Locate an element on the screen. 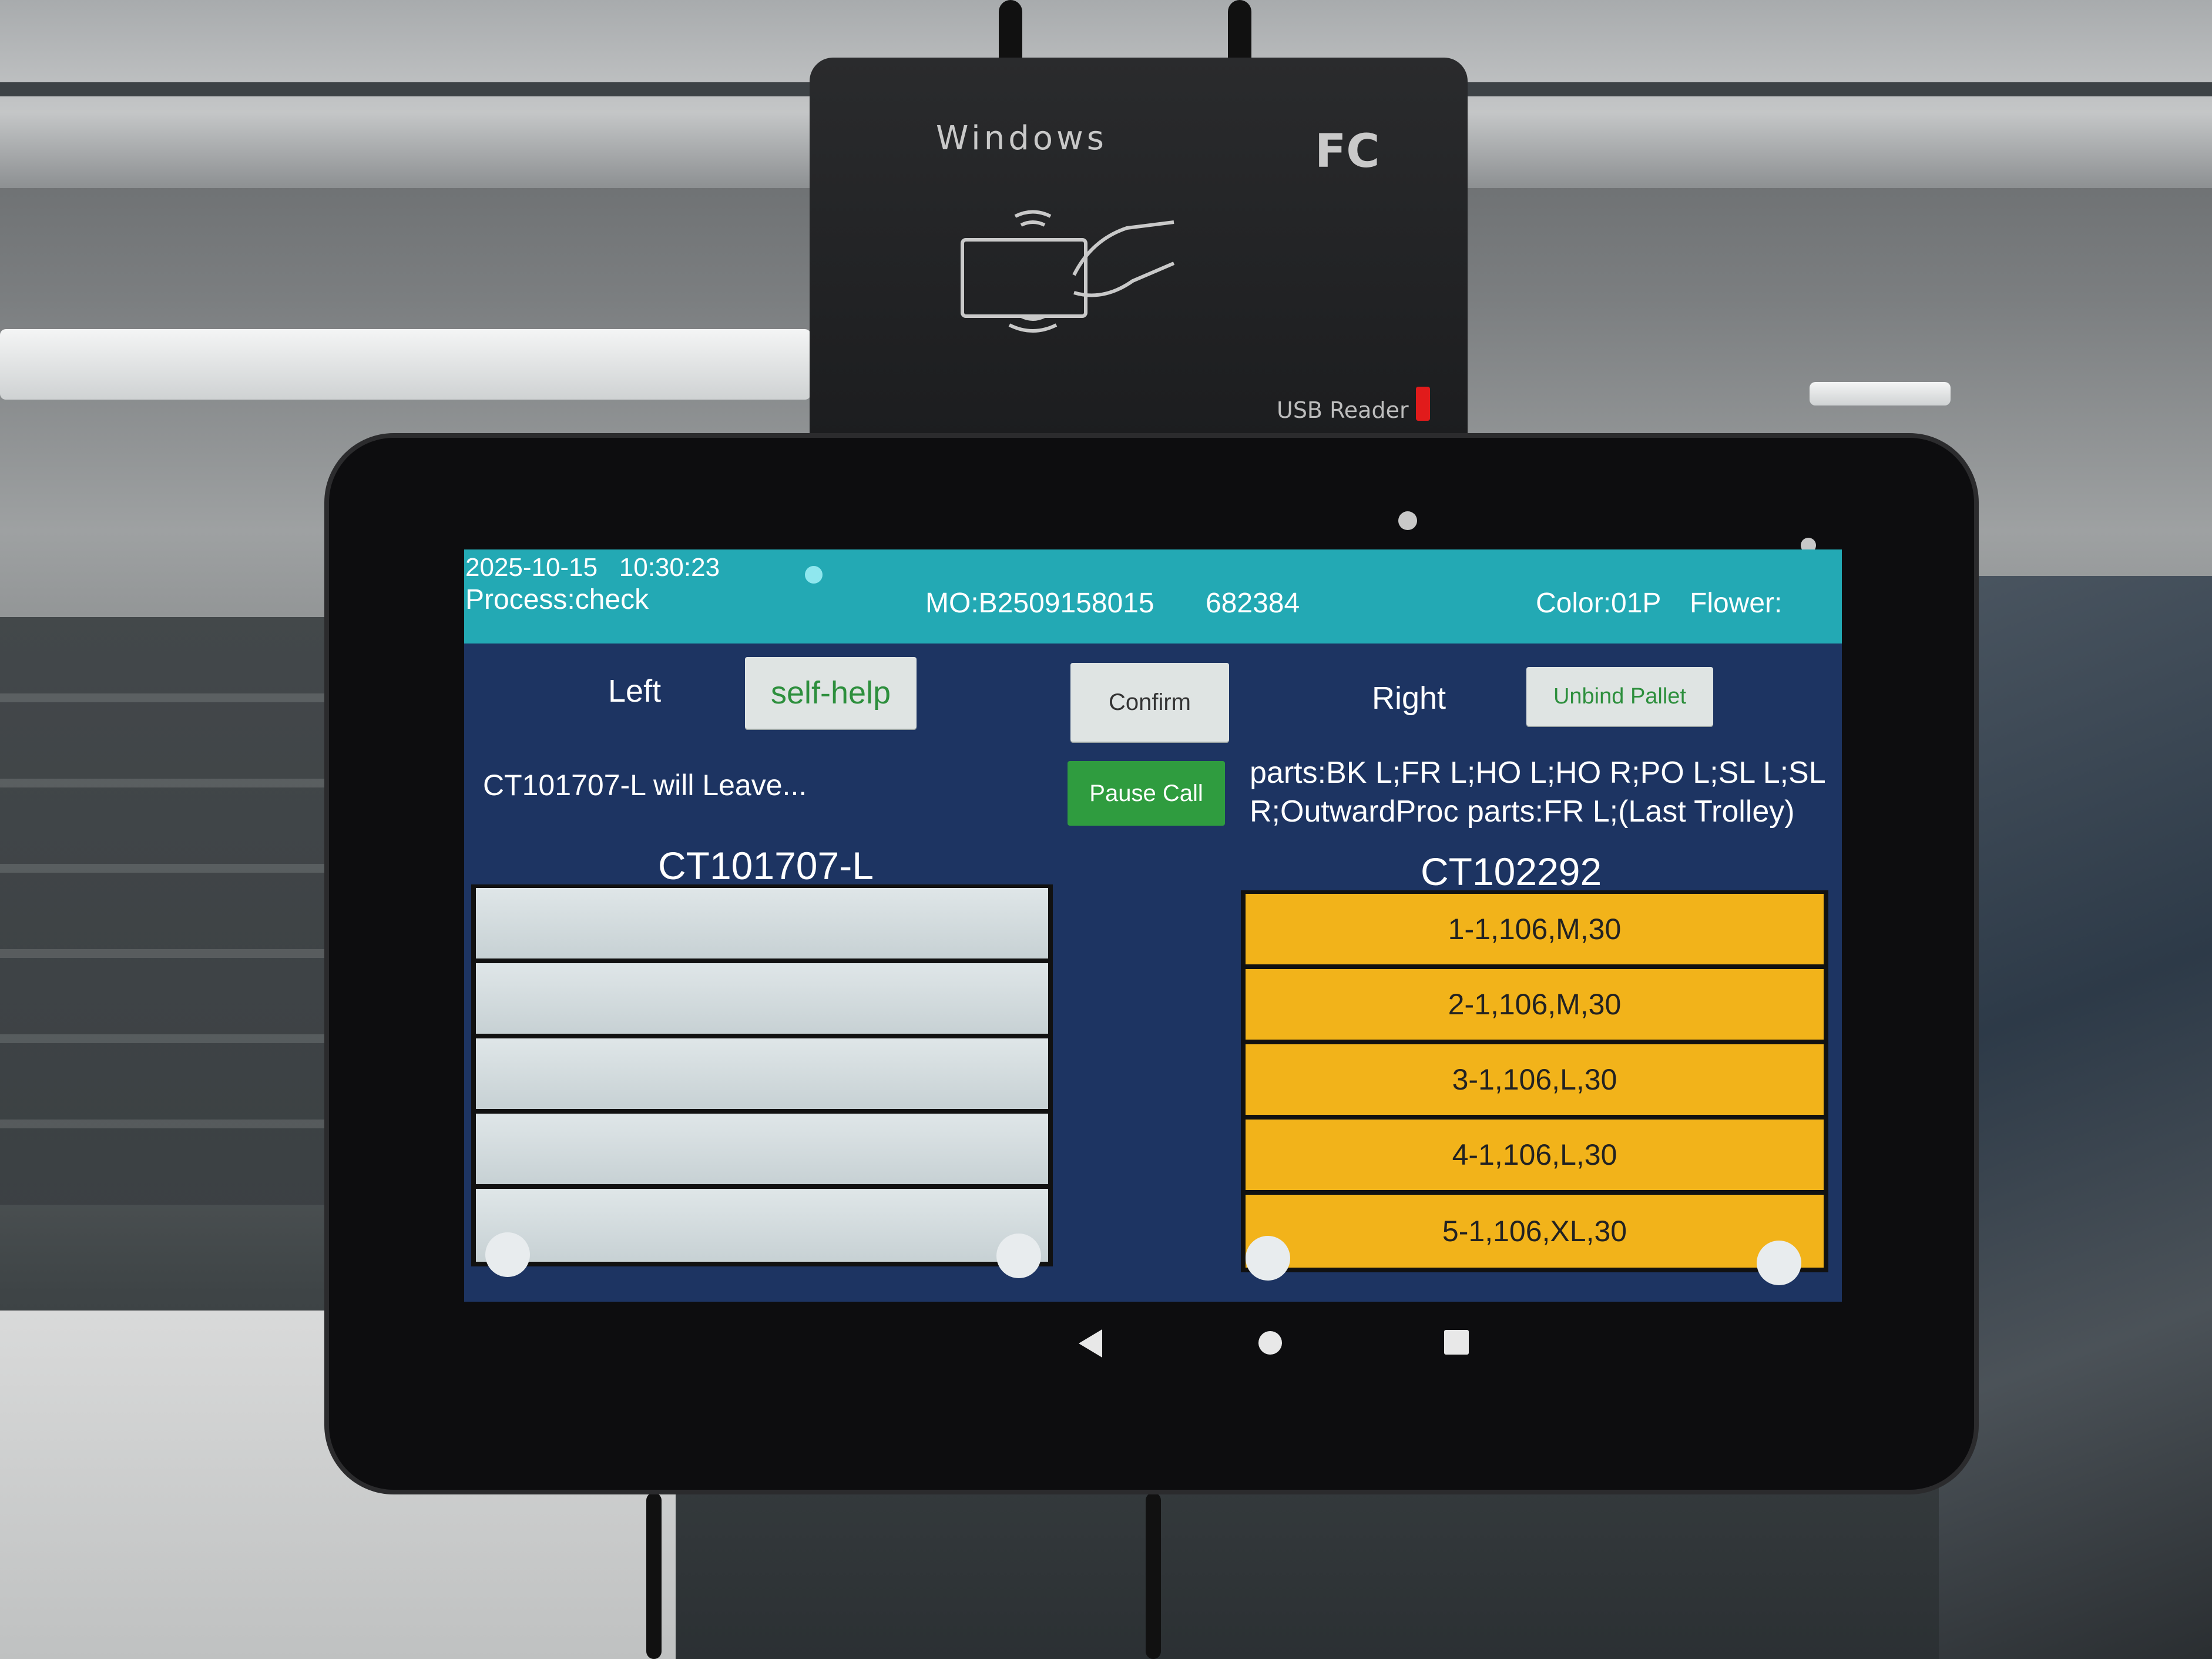 The height and width of the screenshot is (1659, 2212). pause-call-button: Pause Call is located at coordinates (1146, 793).